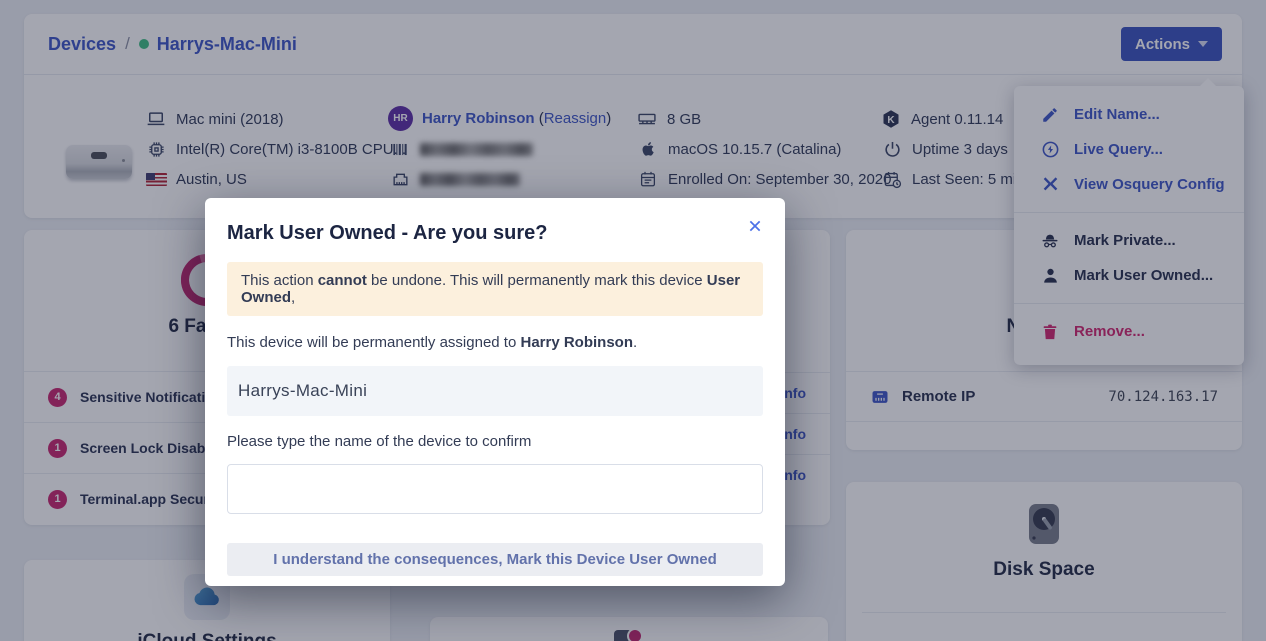 The width and height of the screenshot is (1266, 641). Describe the element at coordinates (279, 280) in the screenshot. I see `warning-text: This action` at that location.